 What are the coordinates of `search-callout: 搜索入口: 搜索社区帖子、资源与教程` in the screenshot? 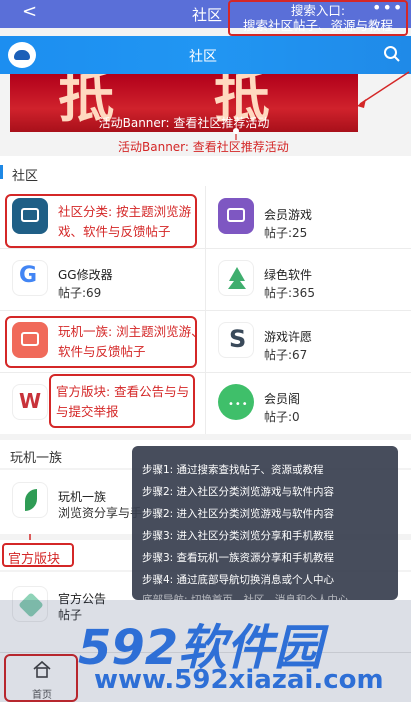 It's located at (318, 18).